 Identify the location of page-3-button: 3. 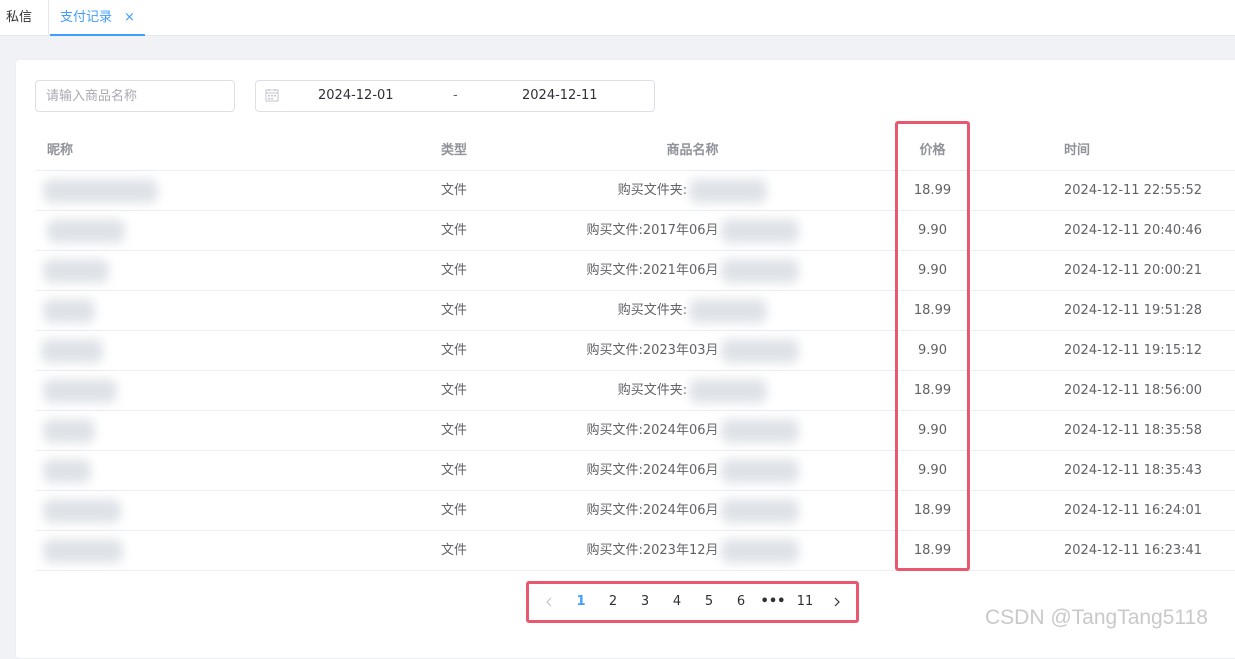
(645, 602).